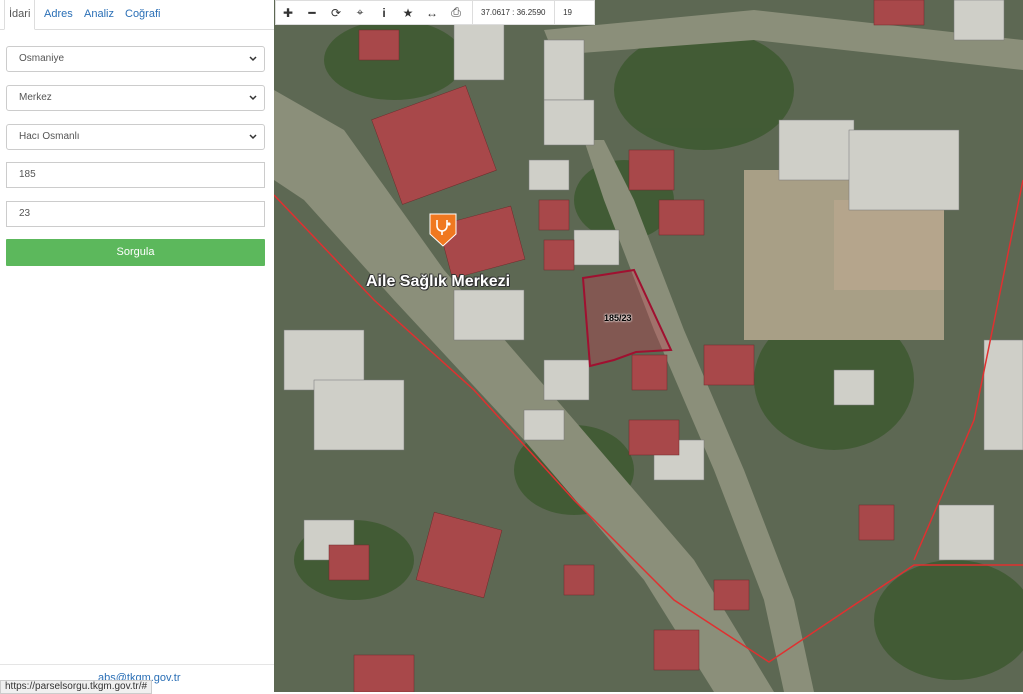 The width and height of the screenshot is (1023, 694). What do you see at coordinates (135, 98) in the screenshot?
I see `district-select: Merkez` at bounding box center [135, 98].